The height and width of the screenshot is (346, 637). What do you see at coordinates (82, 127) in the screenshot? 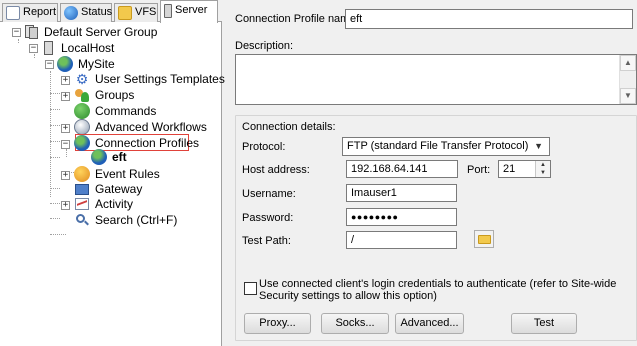
I see `workflow-icon` at bounding box center [82, 127].